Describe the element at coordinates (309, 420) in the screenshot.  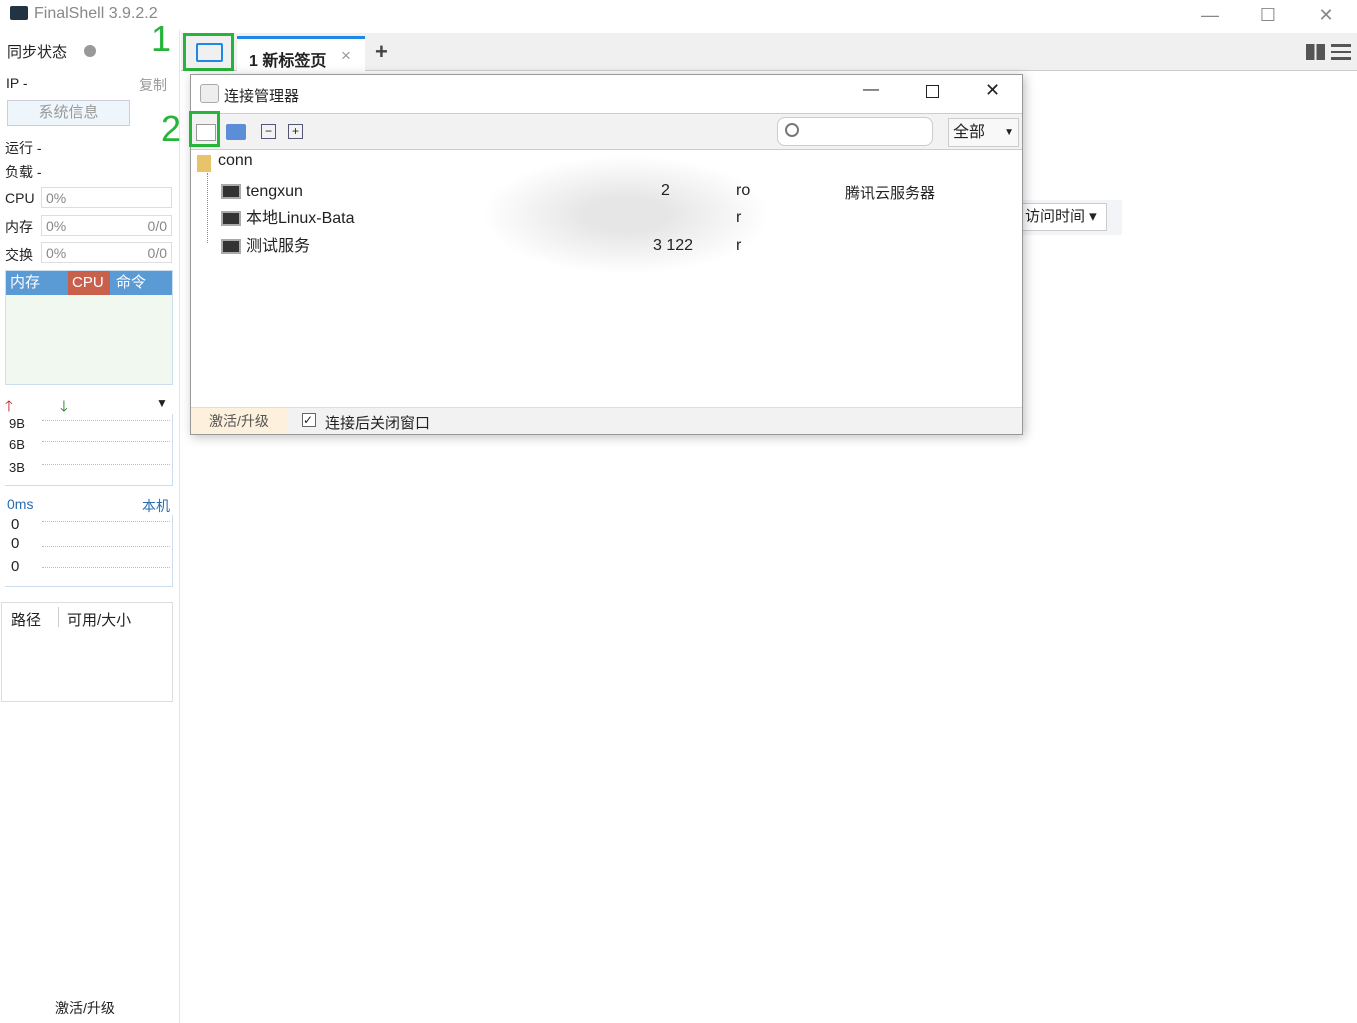
I see `close-after-connect-checkbox: ✓` at that location.